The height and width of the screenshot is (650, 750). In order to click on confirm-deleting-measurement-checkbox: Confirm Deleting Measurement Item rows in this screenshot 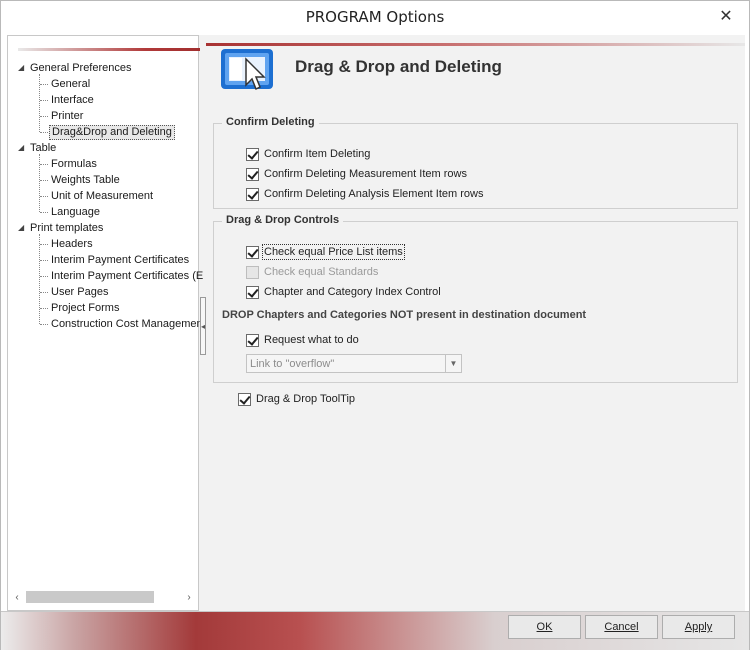, I will do `click(356, 174)`.